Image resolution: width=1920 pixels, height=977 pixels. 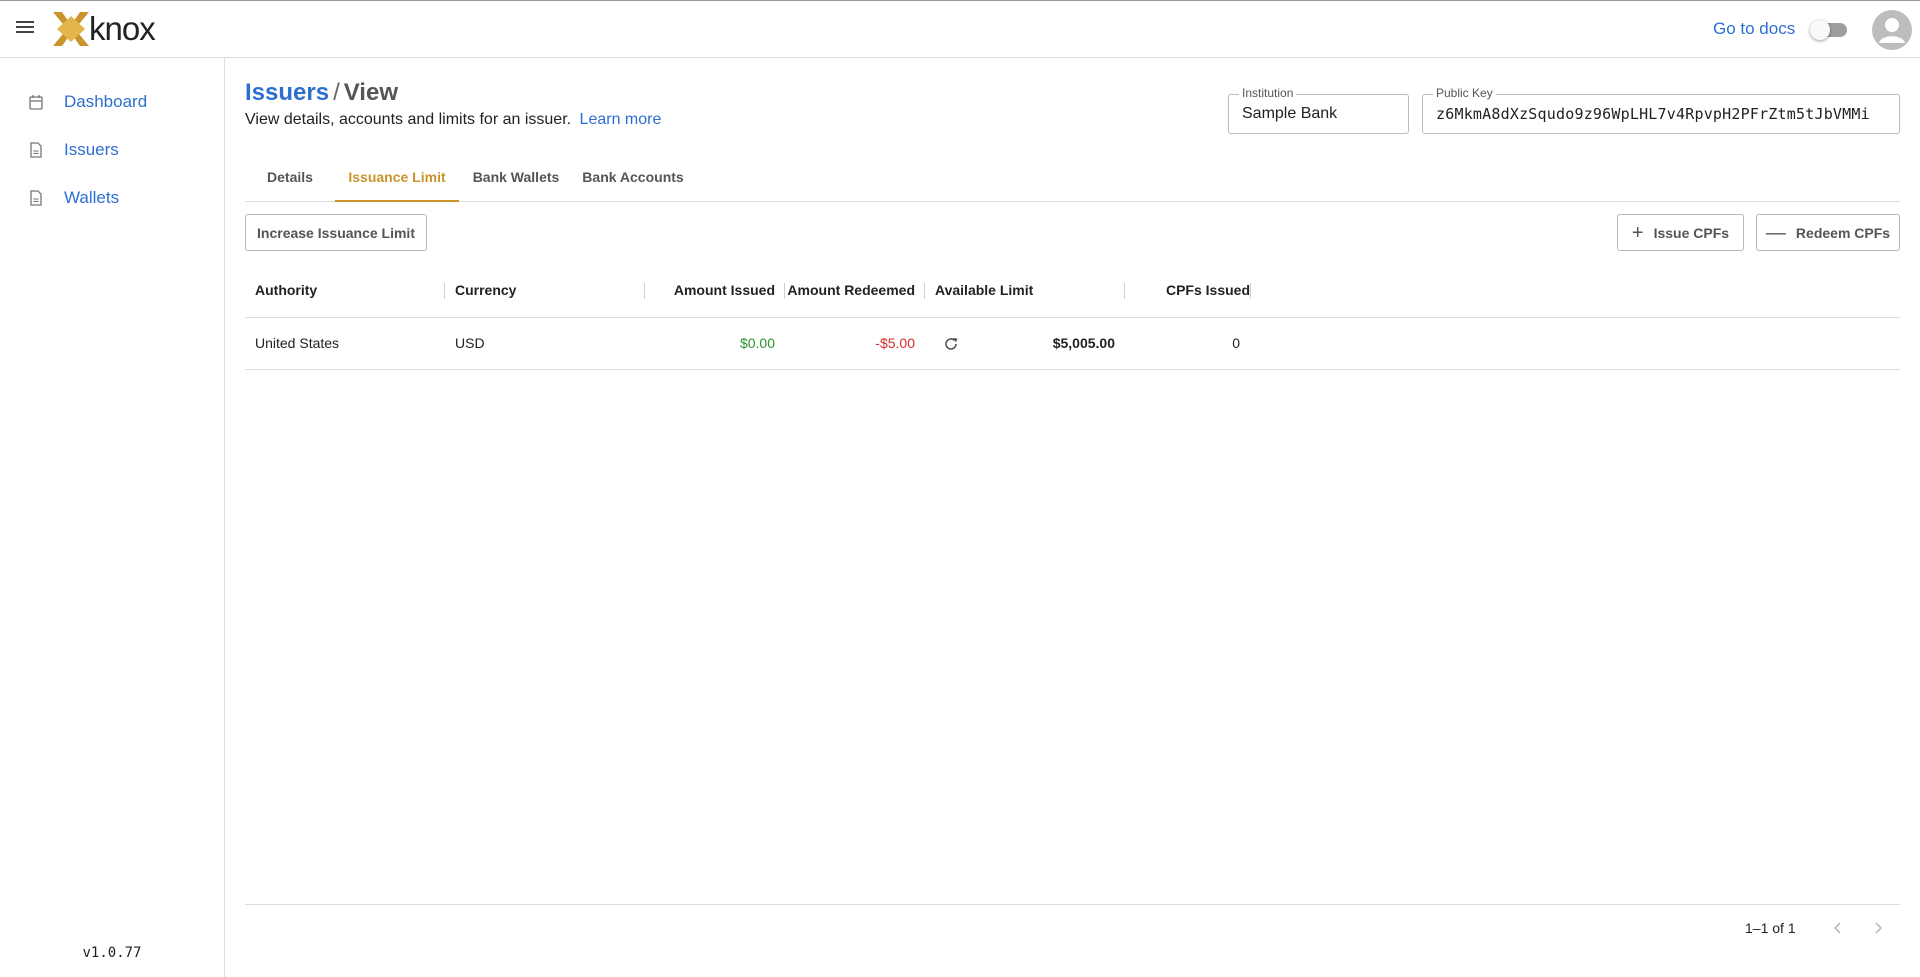 I want to click on column-header-amount-redeemed: Amount Redeemed, so click(x=850, y=293).